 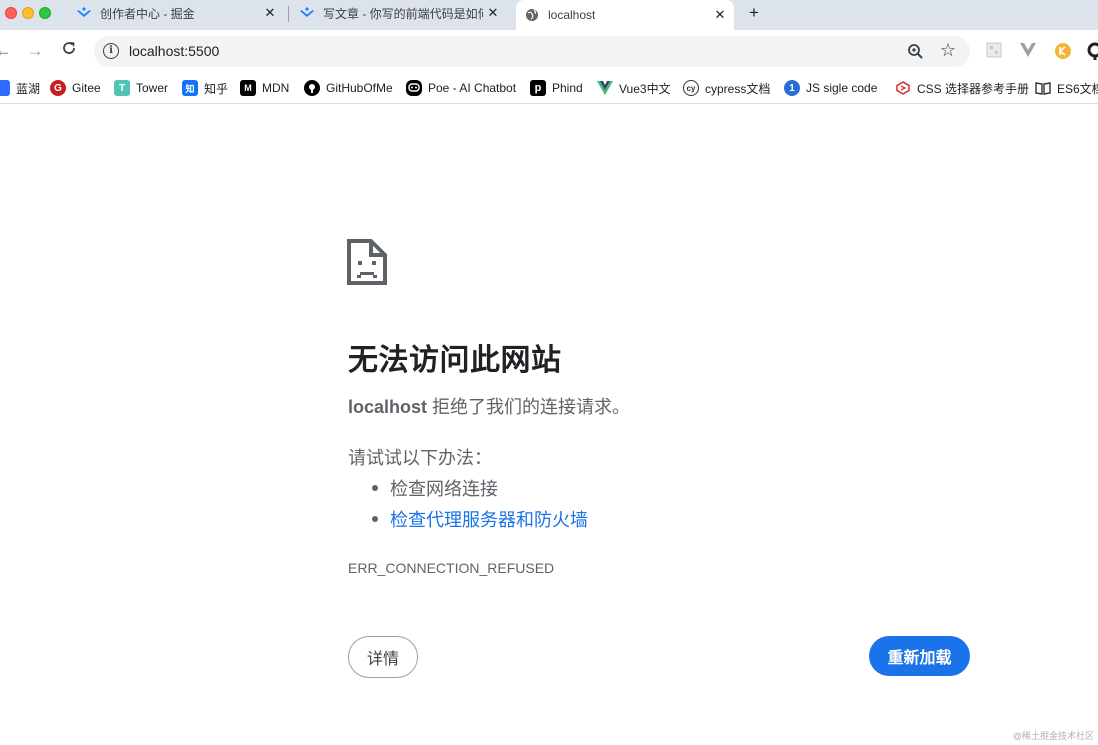 I want to click on bookmark-label: cypress文档, so click(x=738, y=88).